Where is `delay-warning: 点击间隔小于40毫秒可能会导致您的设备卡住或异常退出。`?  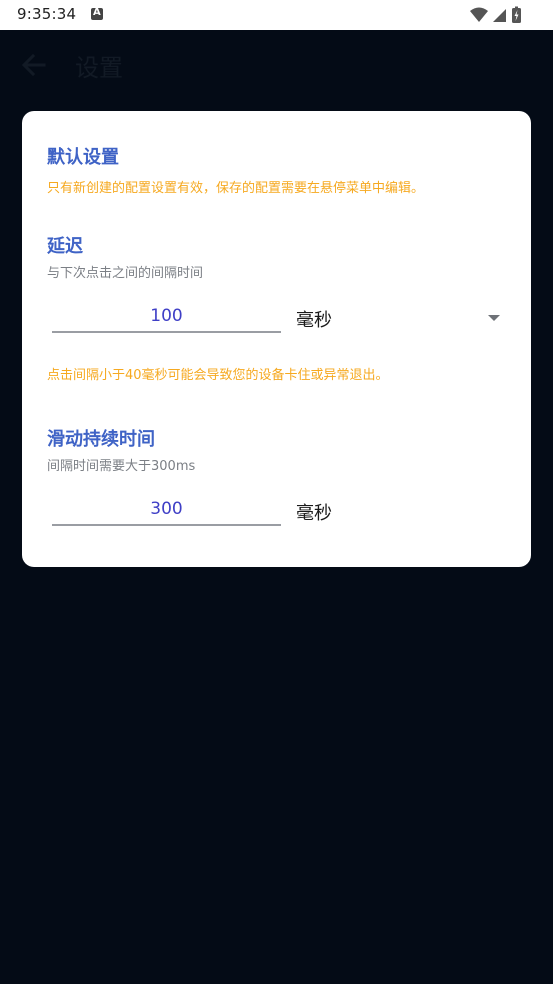
delay-warning: 点击间隔小于40毫秒可能会导致您的设备卡住或异常退出。 is located at coordinates (218, 375).